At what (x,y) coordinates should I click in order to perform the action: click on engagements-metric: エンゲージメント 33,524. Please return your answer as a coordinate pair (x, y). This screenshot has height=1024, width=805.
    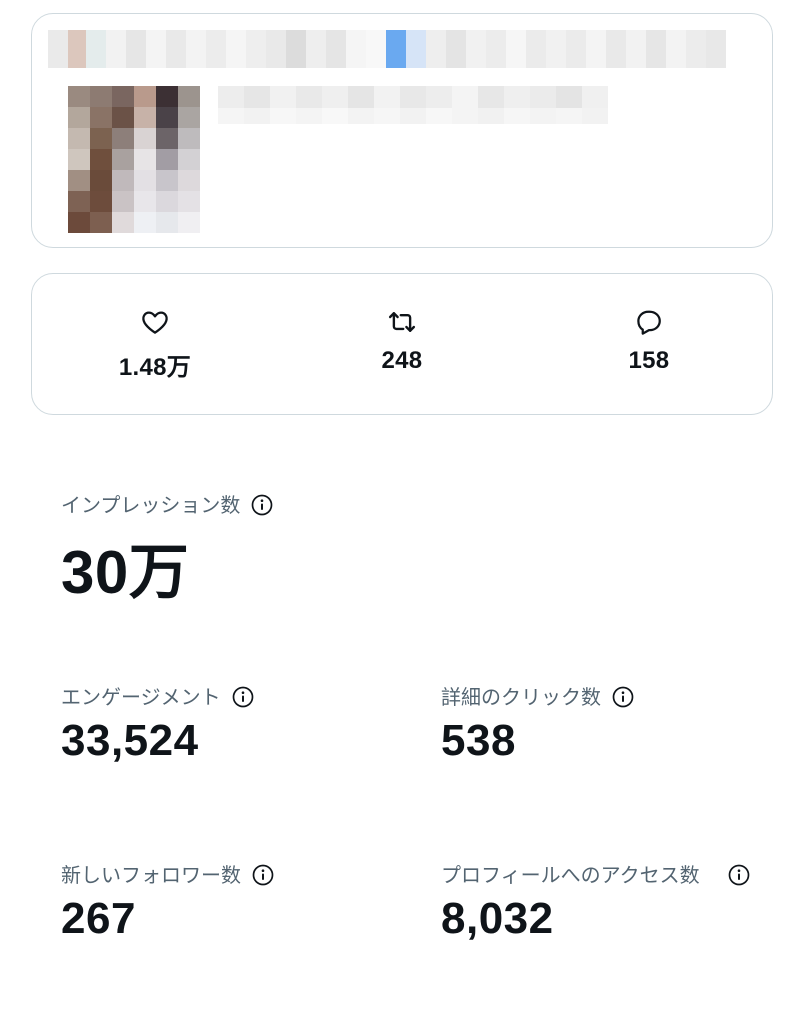
    Looking at the image, I should click on (158, 724).